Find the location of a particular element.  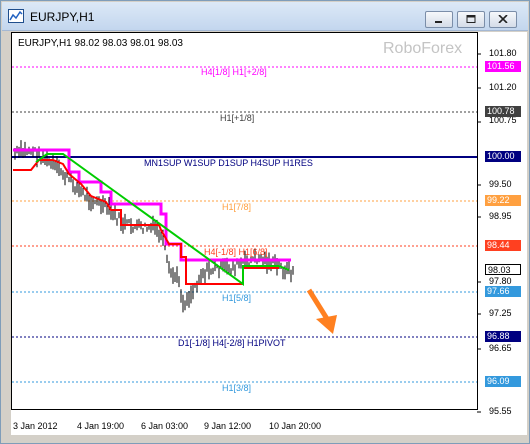

level-label-h1-plus-1-8: H1[+1/8] is located at coordinates (237, 118).